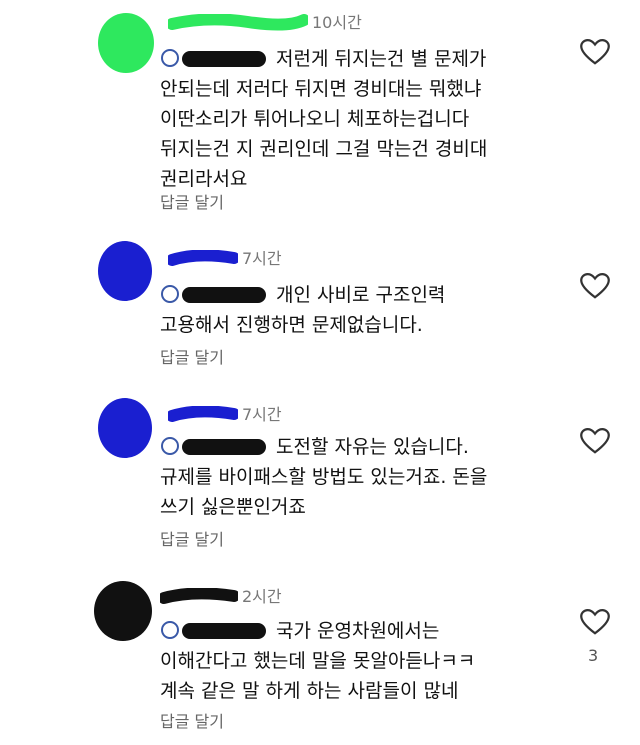 The height and width of the screenshot is (745, 640). What do you see at coordinates (593, 655) in the screenshot?
I see `like-count: 3` at bounding box center [593, 655].